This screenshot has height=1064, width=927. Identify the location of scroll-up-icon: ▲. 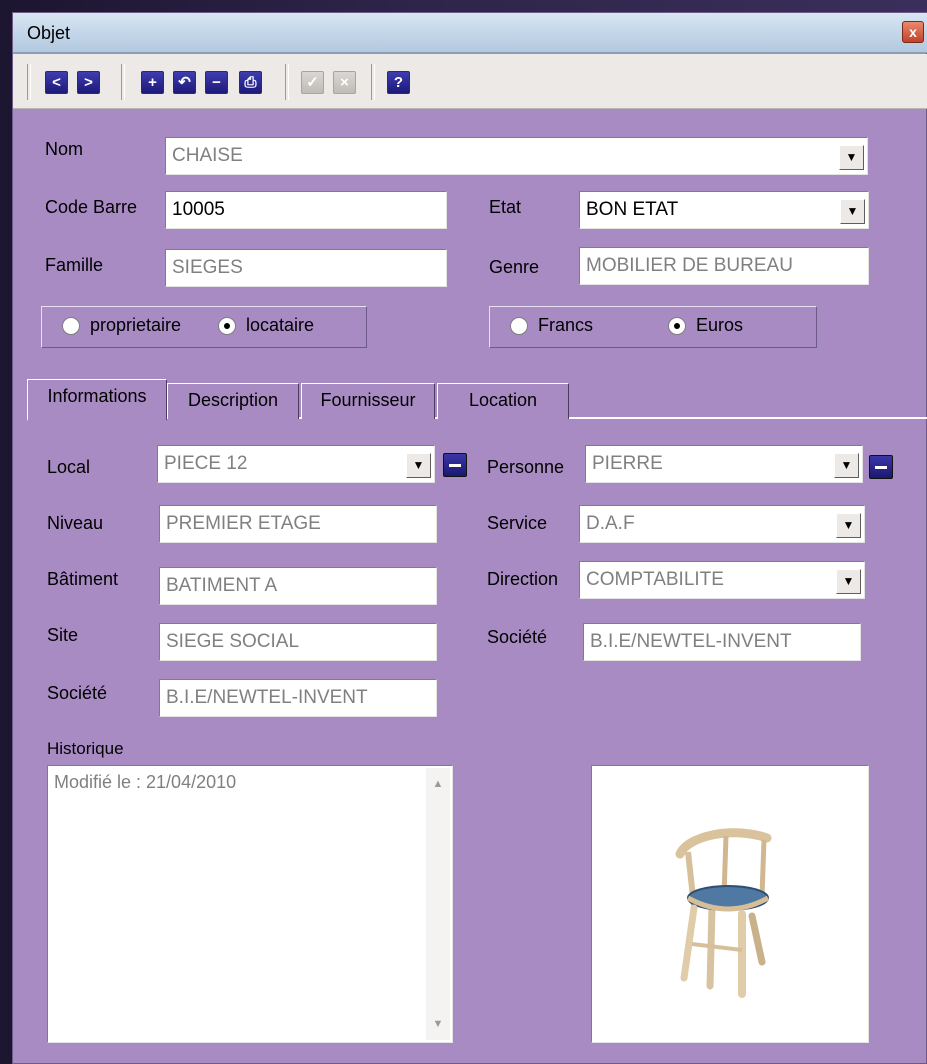
(438, 784).